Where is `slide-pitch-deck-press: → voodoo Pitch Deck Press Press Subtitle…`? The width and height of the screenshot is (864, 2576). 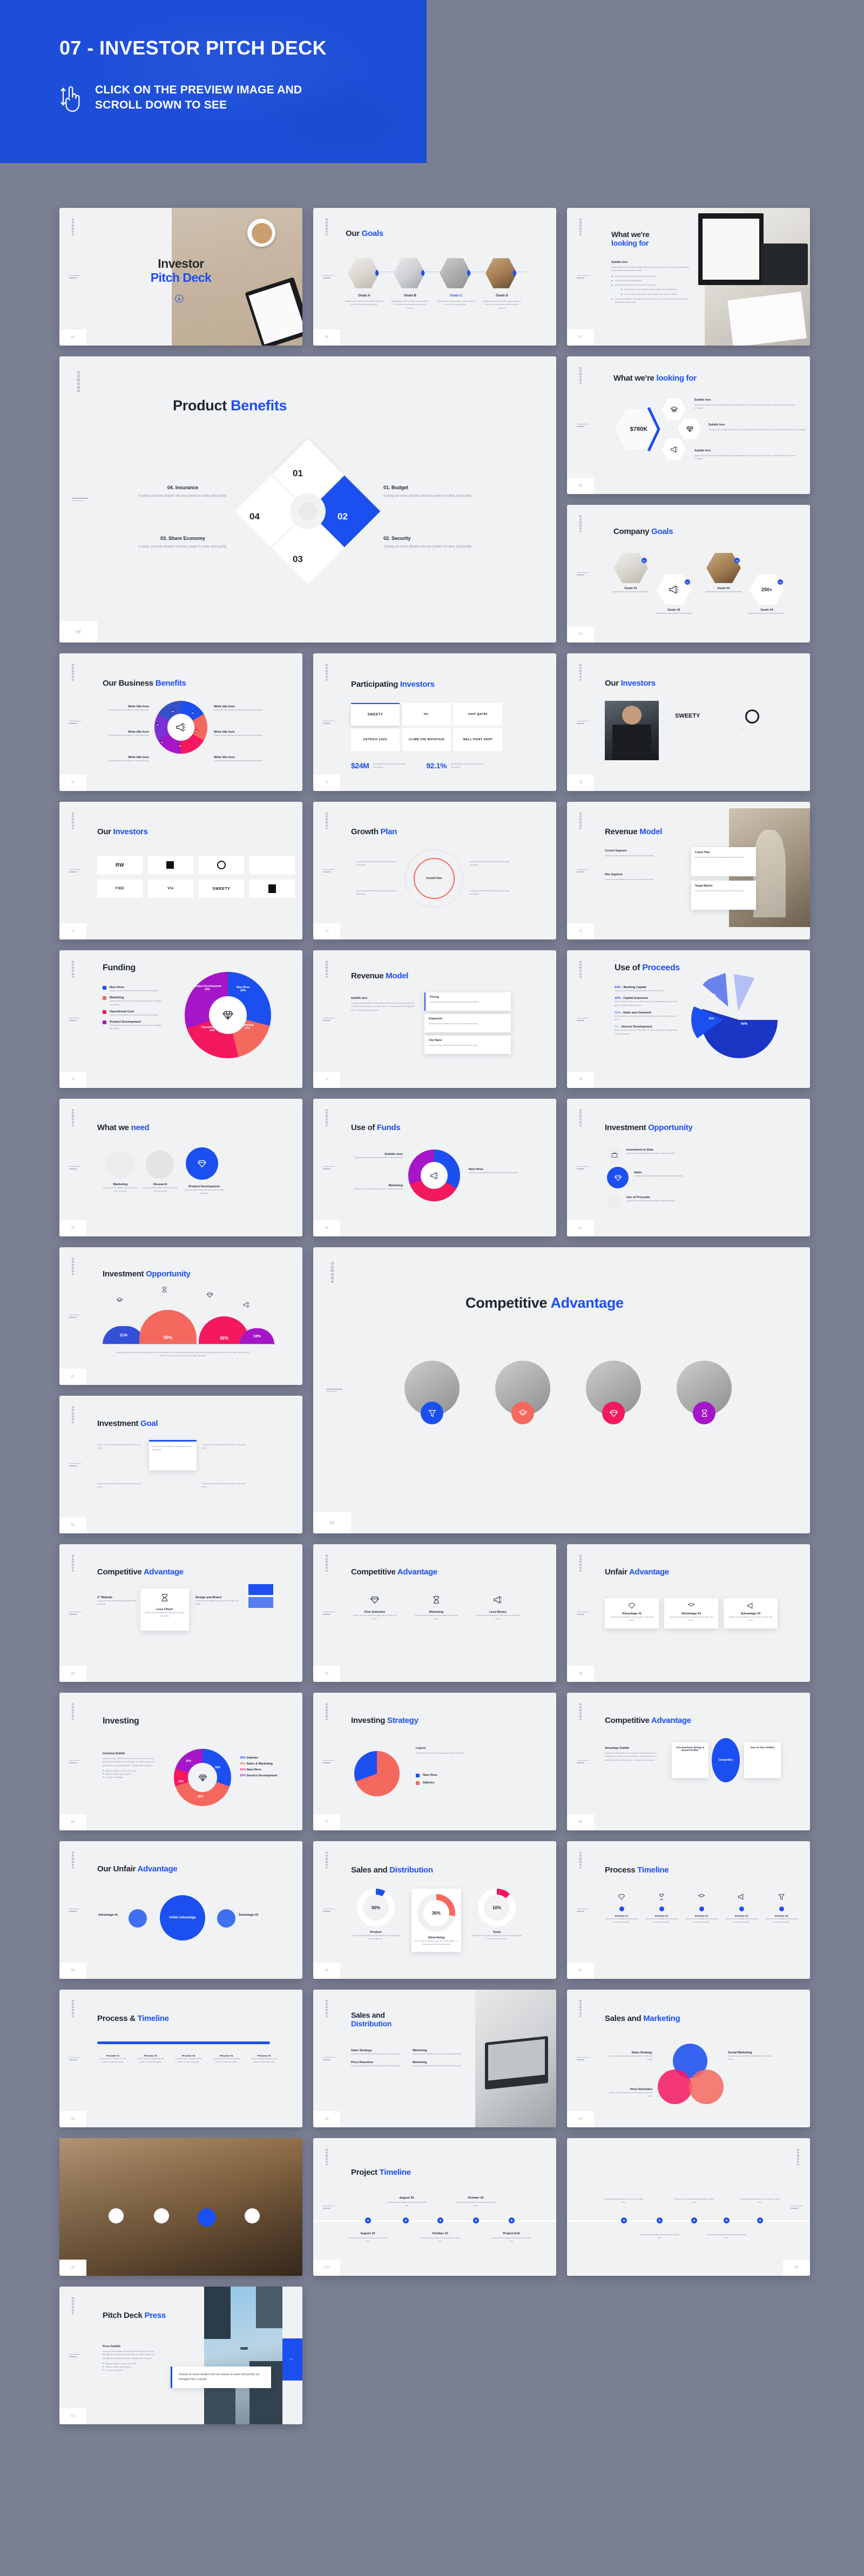
slide-pitch-deck-press: → voodoo Pitch Deck Press Press Subtitle… is located at coordinates (180, 2356).